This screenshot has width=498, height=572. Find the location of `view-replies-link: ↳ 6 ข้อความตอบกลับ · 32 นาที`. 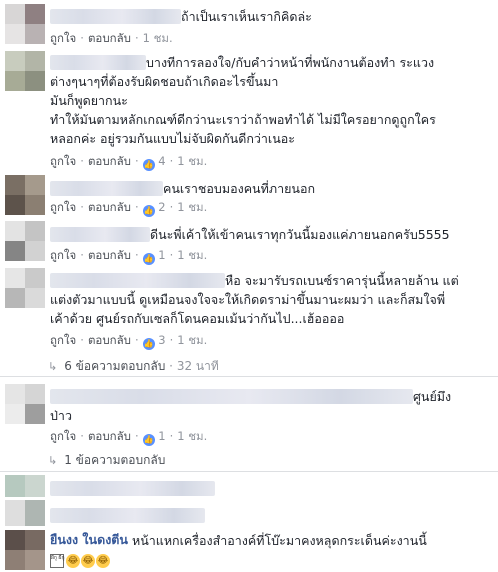

view-replies-link: ↳ 6 ข้อความตอบกลับ · 32 นาที is located at coordinates (133, 366).